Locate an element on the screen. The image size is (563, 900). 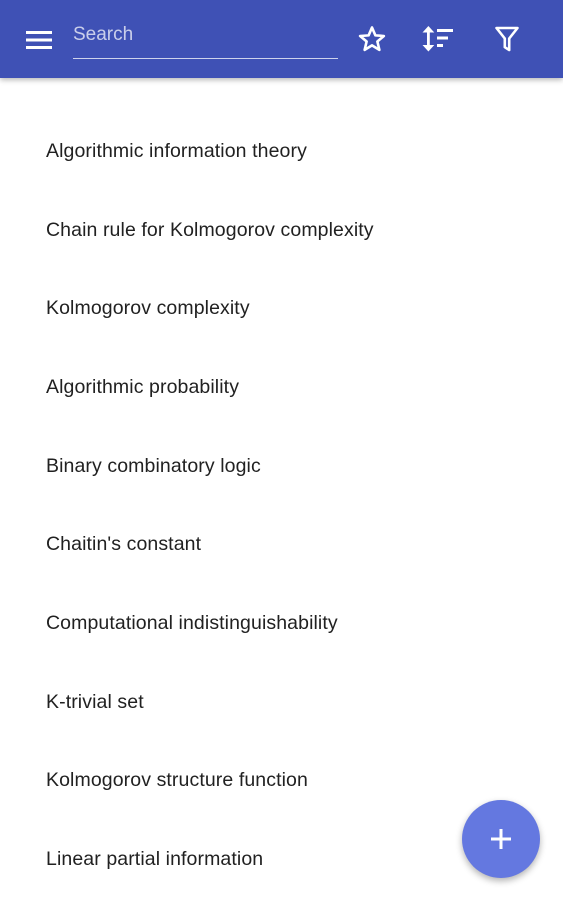
list-item: Binary combinatory logic is located at coordinates (281, 466).